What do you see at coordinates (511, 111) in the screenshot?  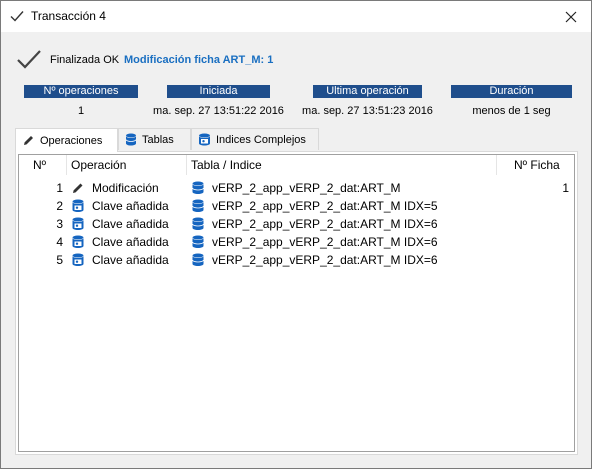 I see `info-value-duracion: menos de 1 seg` at bounding box center [511, 111].